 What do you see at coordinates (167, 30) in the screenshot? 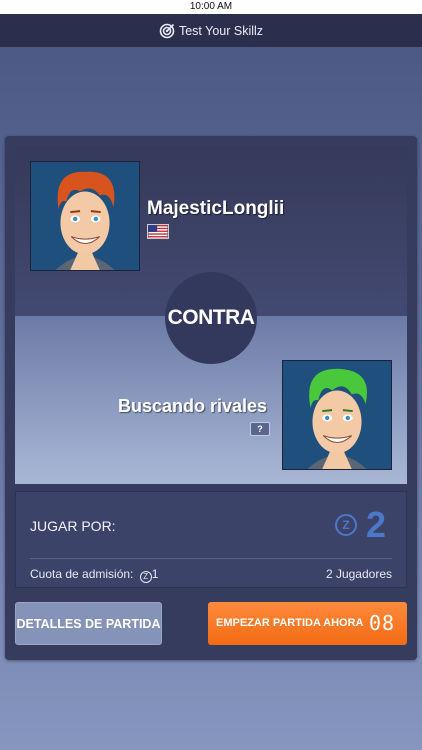
I see `target-icon` at bounding box center [167, 30].